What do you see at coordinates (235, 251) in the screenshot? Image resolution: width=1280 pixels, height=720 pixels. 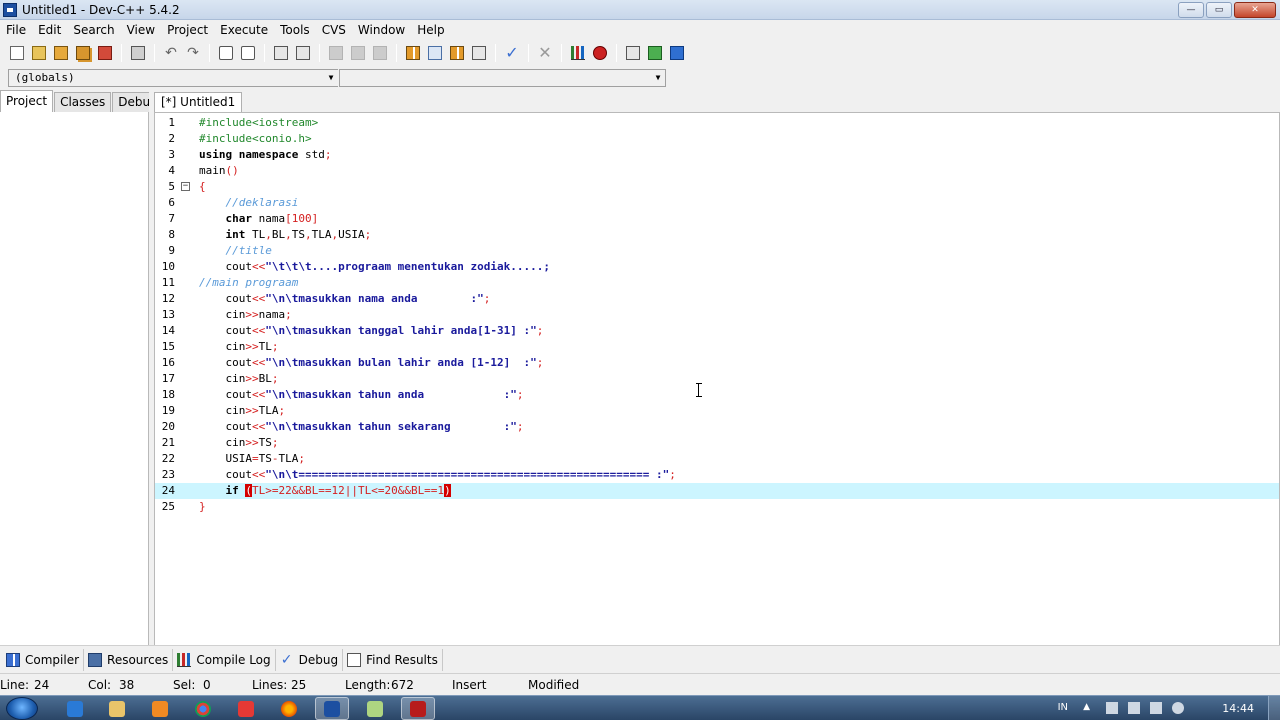 I see `code-text: //title` at bounding box center [235, 251].